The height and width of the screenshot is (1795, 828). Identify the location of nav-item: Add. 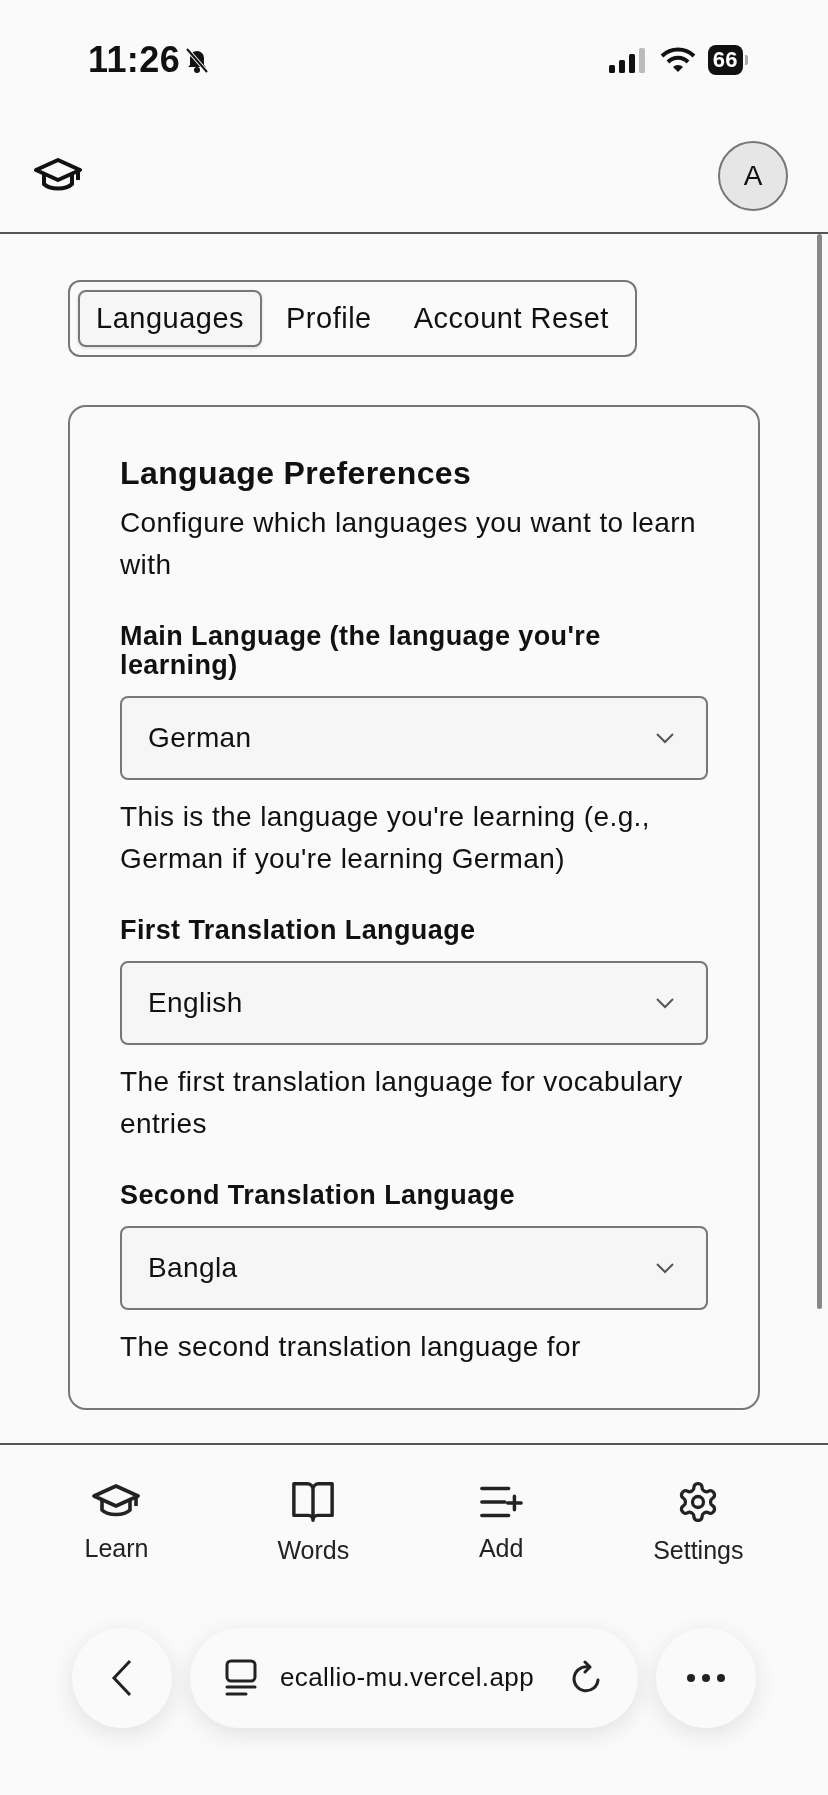
(501, 1522).